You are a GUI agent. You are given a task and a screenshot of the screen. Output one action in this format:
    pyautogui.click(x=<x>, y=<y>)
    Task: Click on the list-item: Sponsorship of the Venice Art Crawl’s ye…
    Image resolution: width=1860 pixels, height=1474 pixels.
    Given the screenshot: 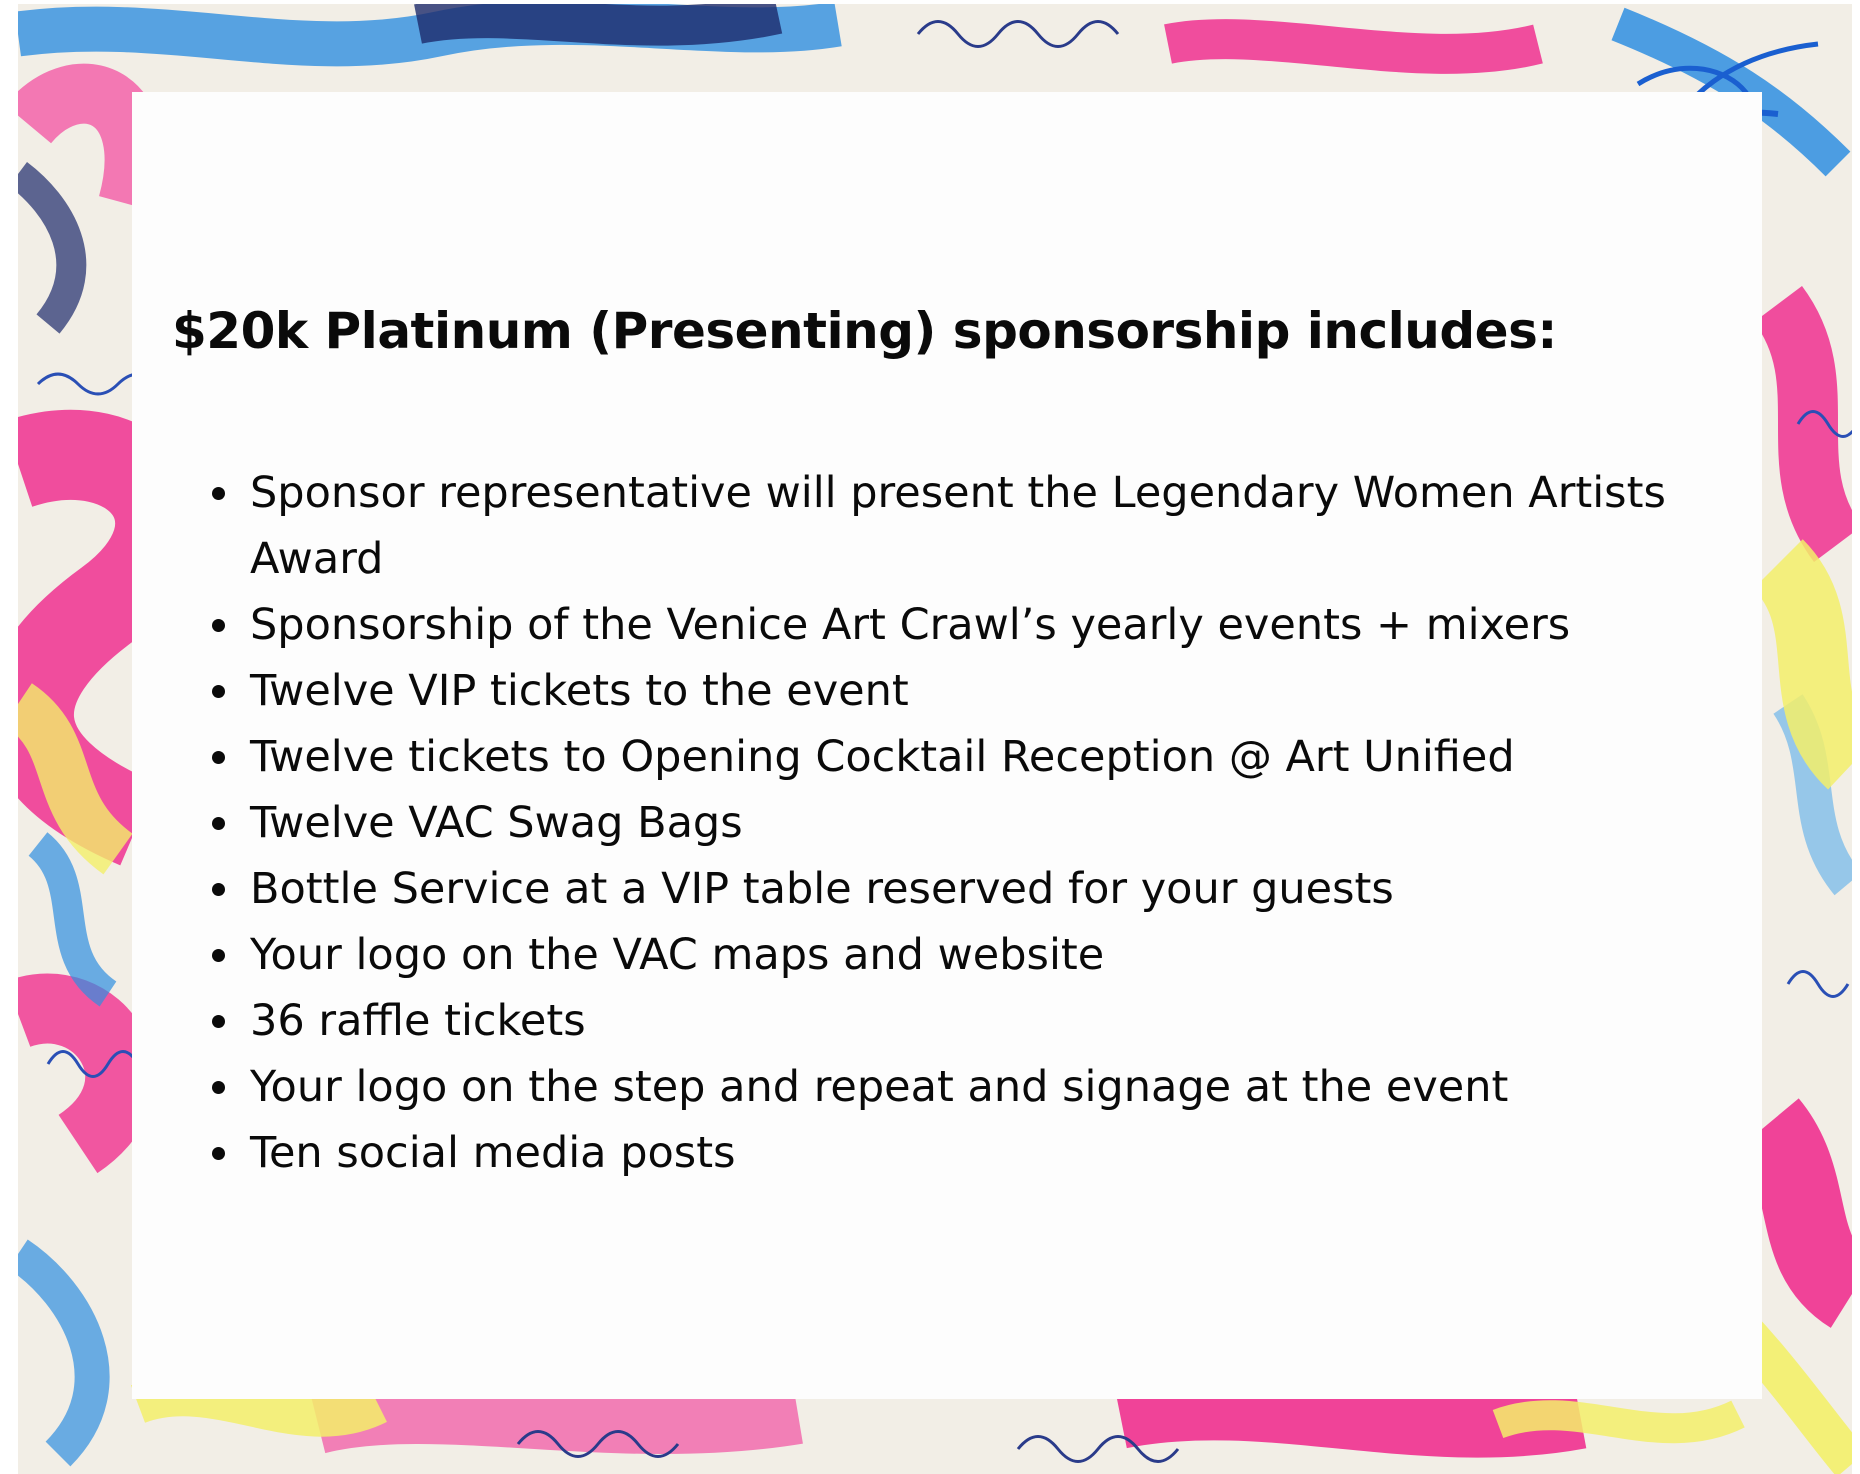 What is the action you would take?
    pyautogui.click(x=971, y=625)
    